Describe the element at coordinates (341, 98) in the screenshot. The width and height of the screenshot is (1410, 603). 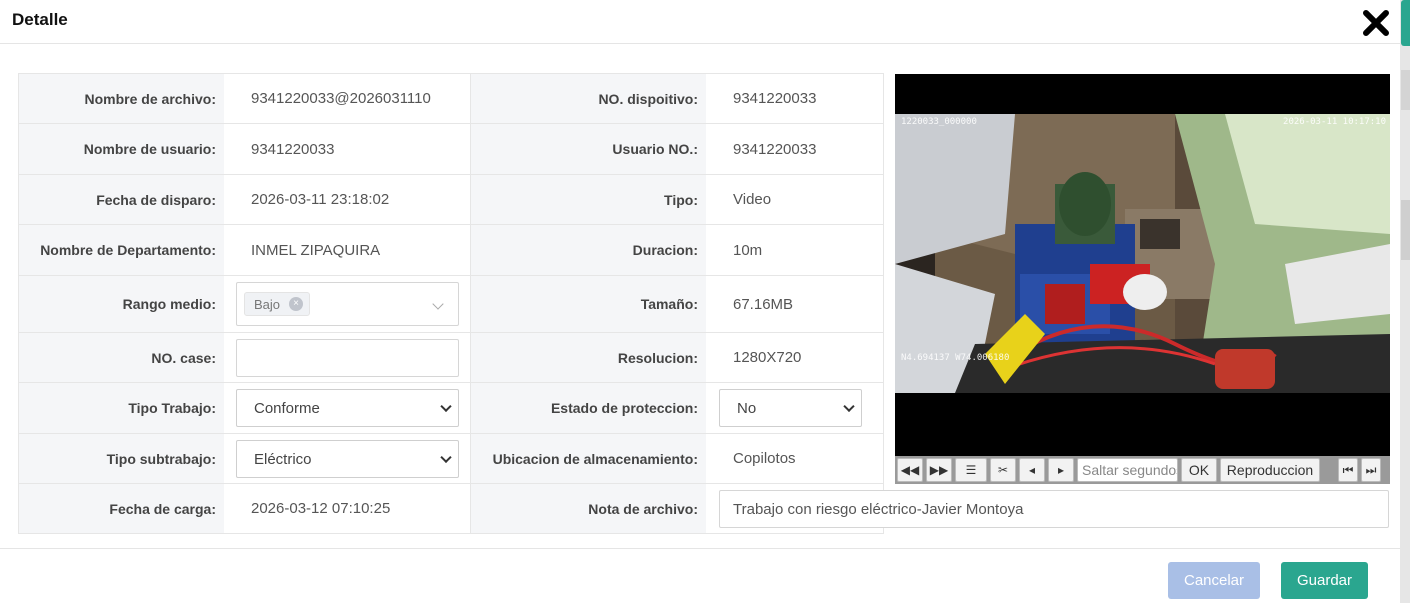
I see `value-nombre-archivo: 9341220033@2026031110` at that location.